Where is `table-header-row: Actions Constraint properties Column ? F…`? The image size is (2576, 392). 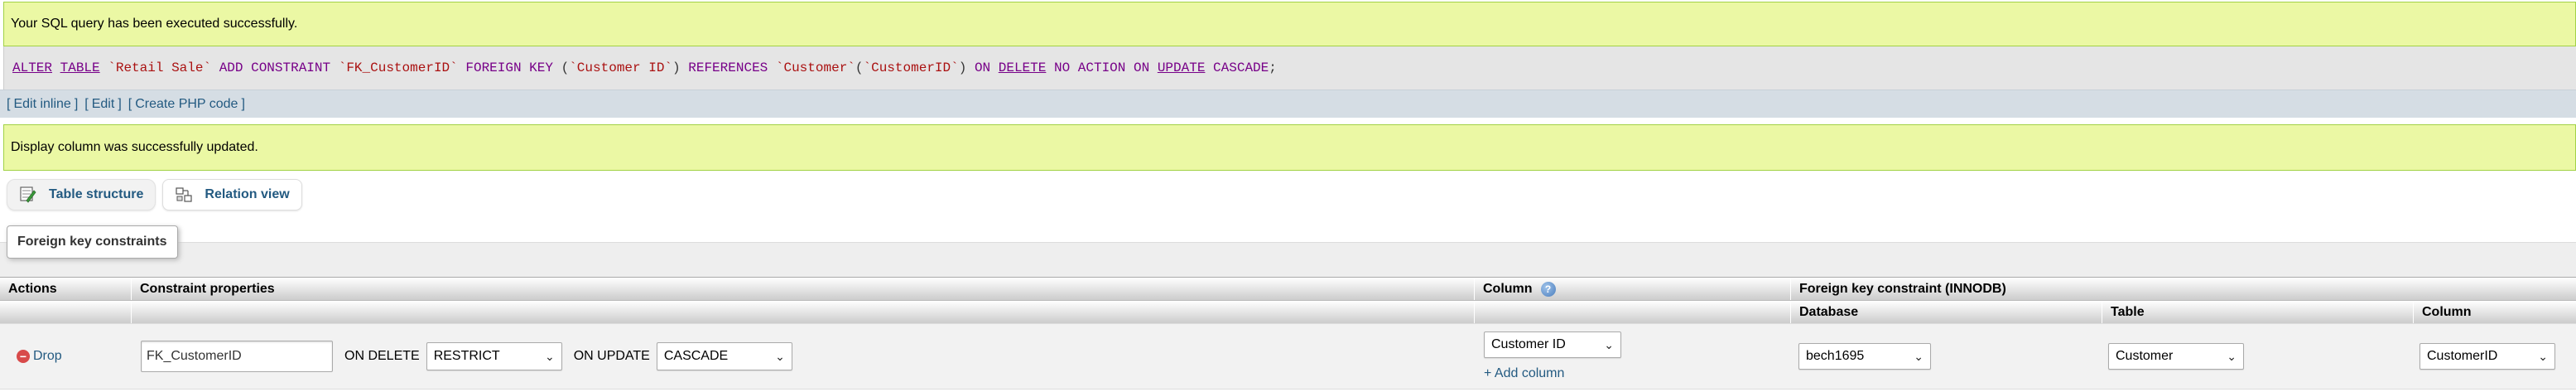
table-header-row: Actions Constraint properties Column ? F… is located at coordinates (1288, 288).